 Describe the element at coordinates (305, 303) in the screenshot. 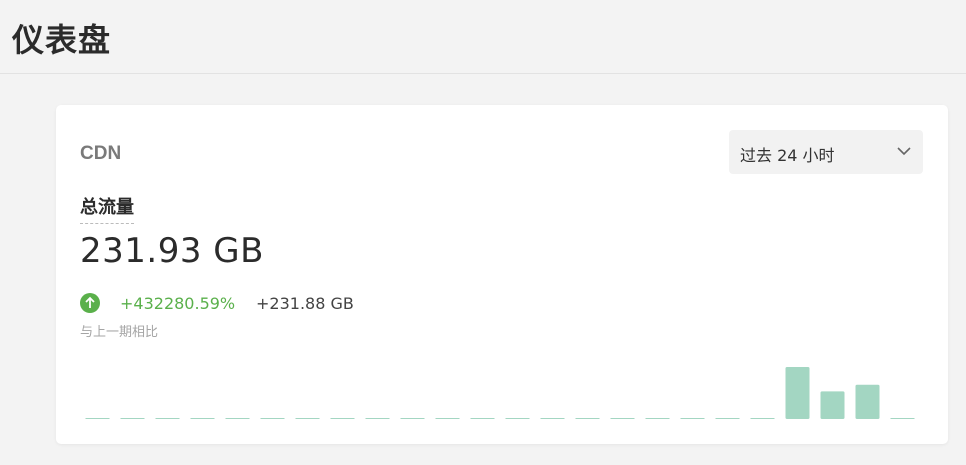

I see `change-absolute: +231.88 GB` at that location.